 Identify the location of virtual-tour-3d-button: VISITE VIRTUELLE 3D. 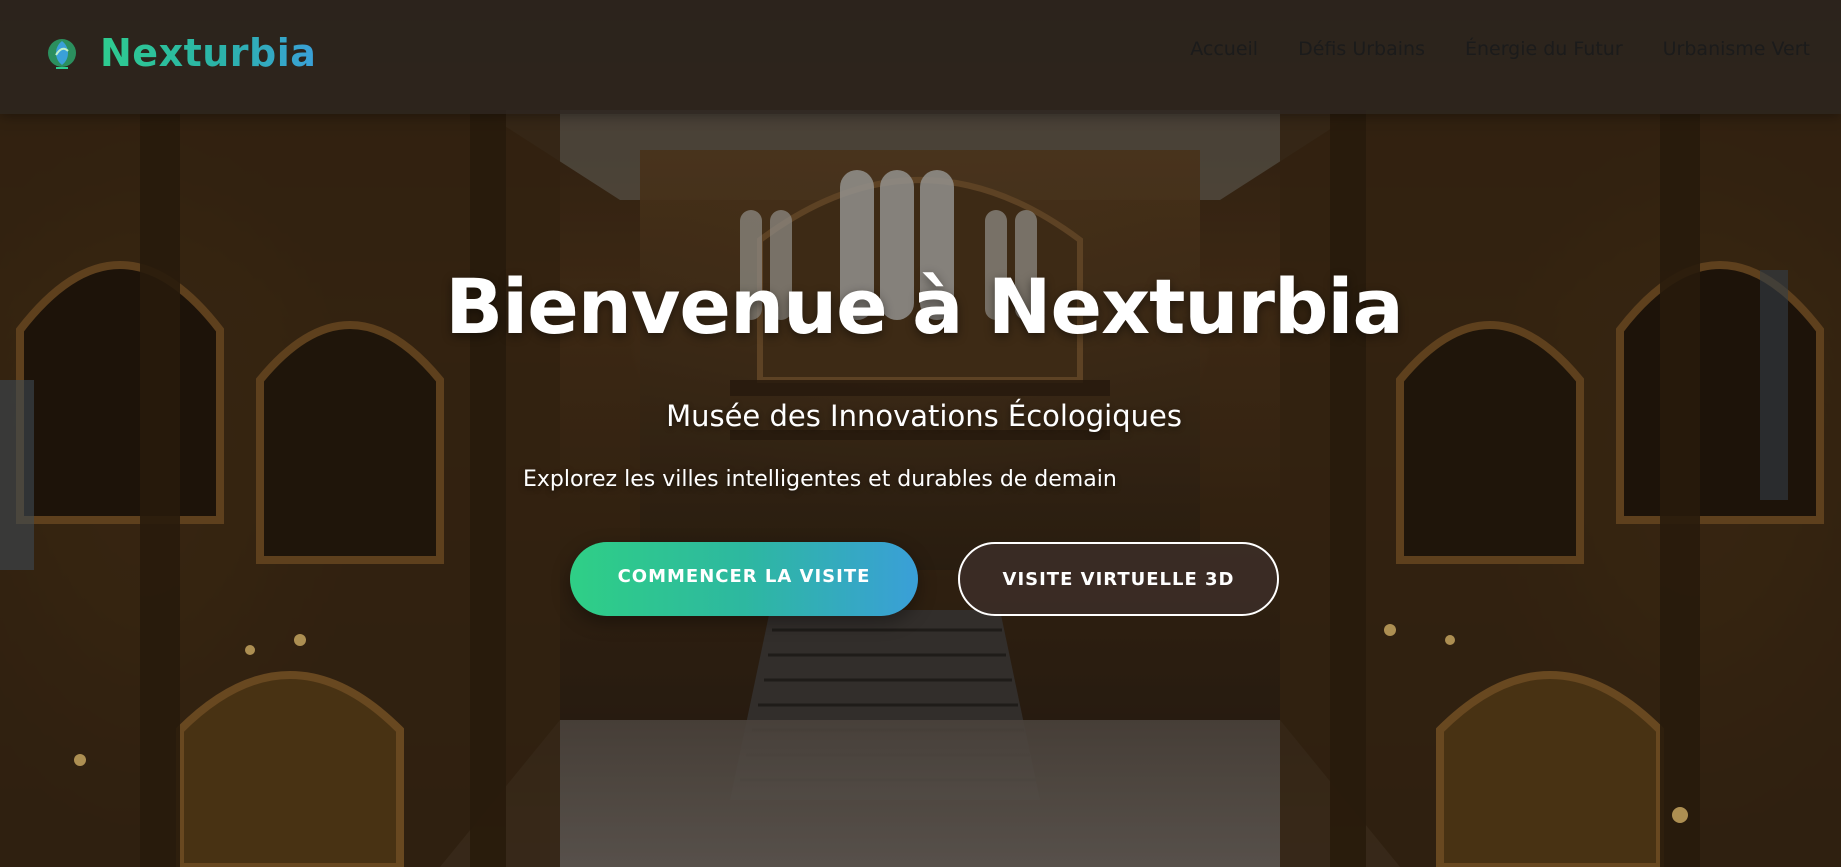
(1118, 579).